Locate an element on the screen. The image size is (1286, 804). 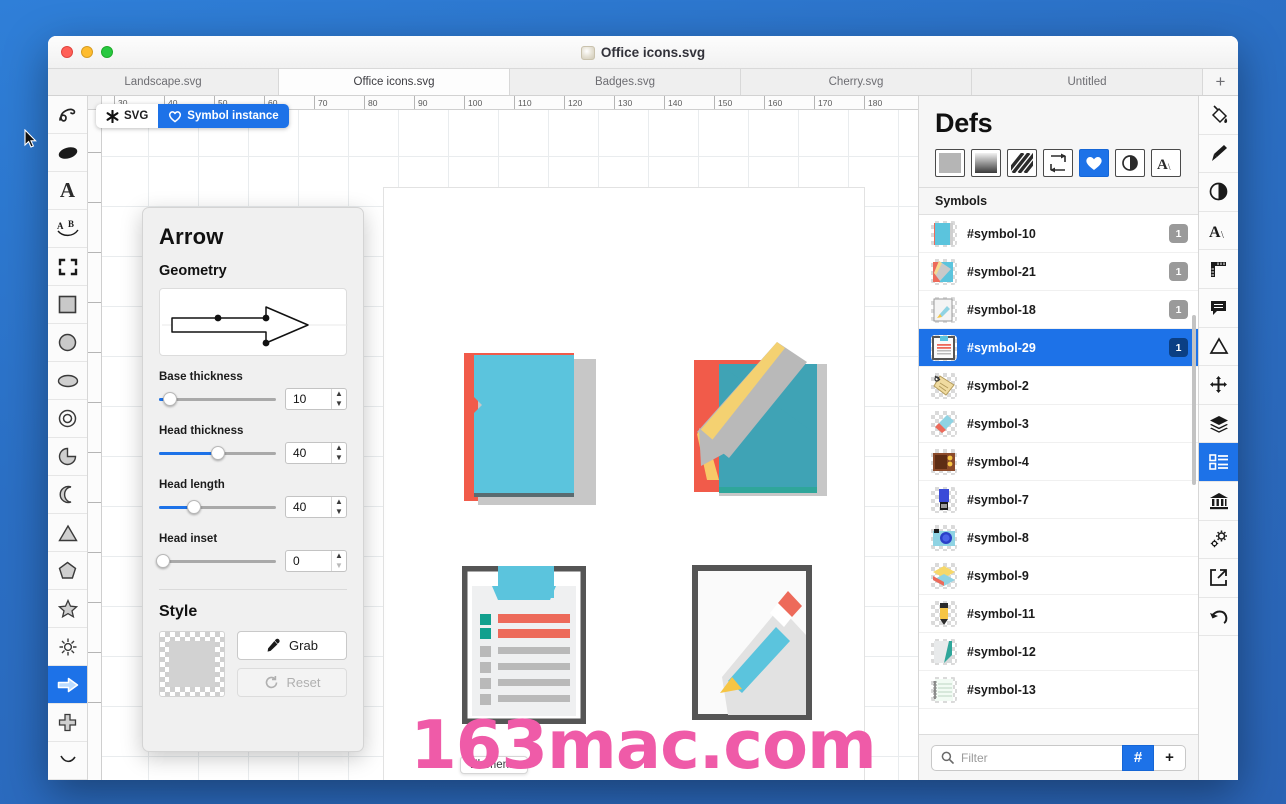
moon-tool is located at coordinates (67, 495).